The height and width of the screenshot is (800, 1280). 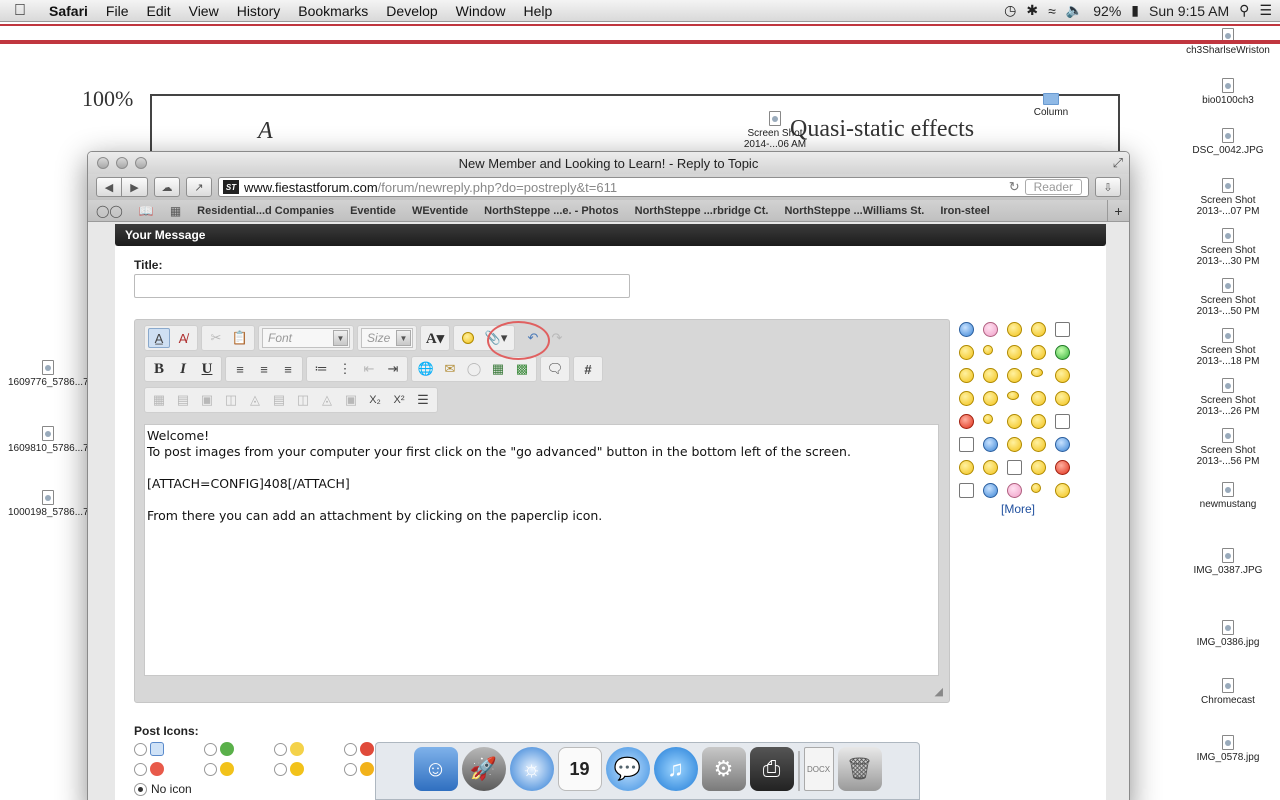 What do you see at coordinates (450, 369) in the screenshot?
I see `insert-email-icon: ✉` at bounding box center [450, 369].